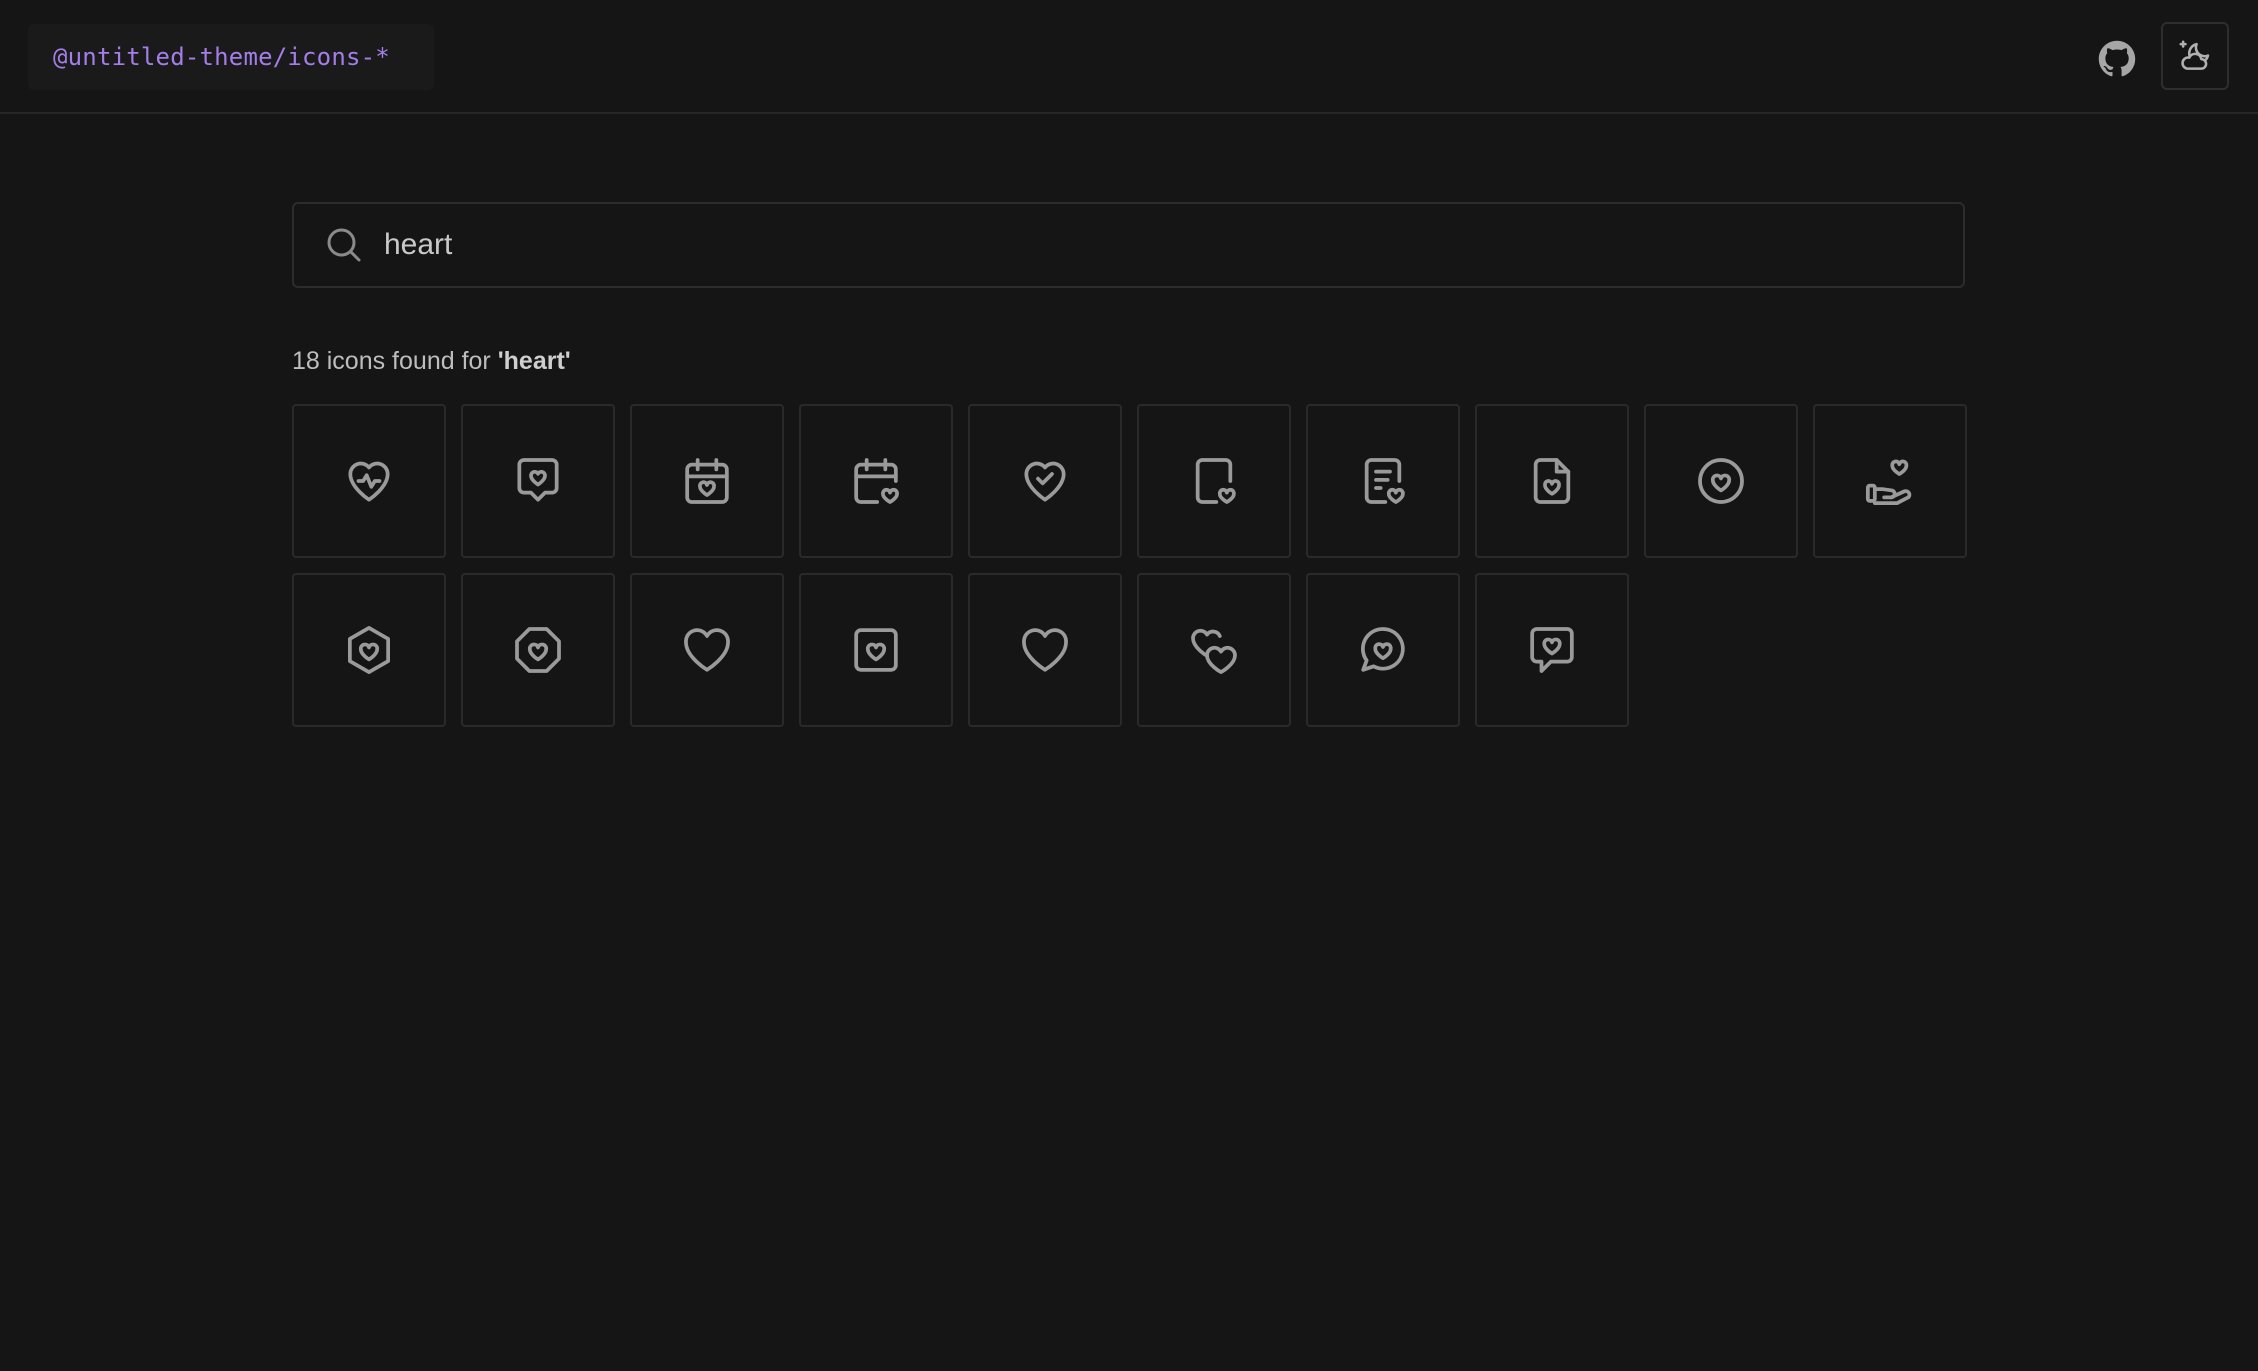  I want to click on calendar-heart-corner-icon, so click(876, 481).